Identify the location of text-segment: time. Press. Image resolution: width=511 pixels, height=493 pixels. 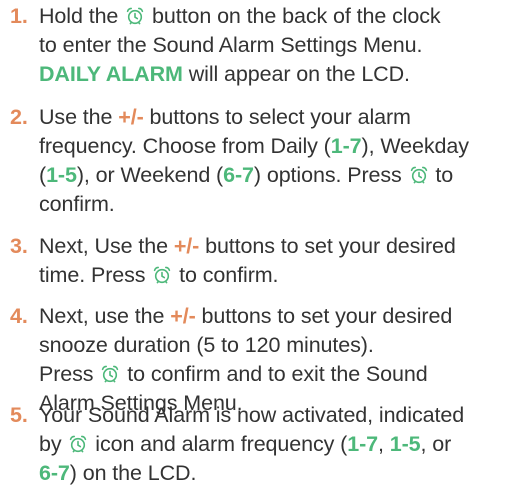
(95, 275).